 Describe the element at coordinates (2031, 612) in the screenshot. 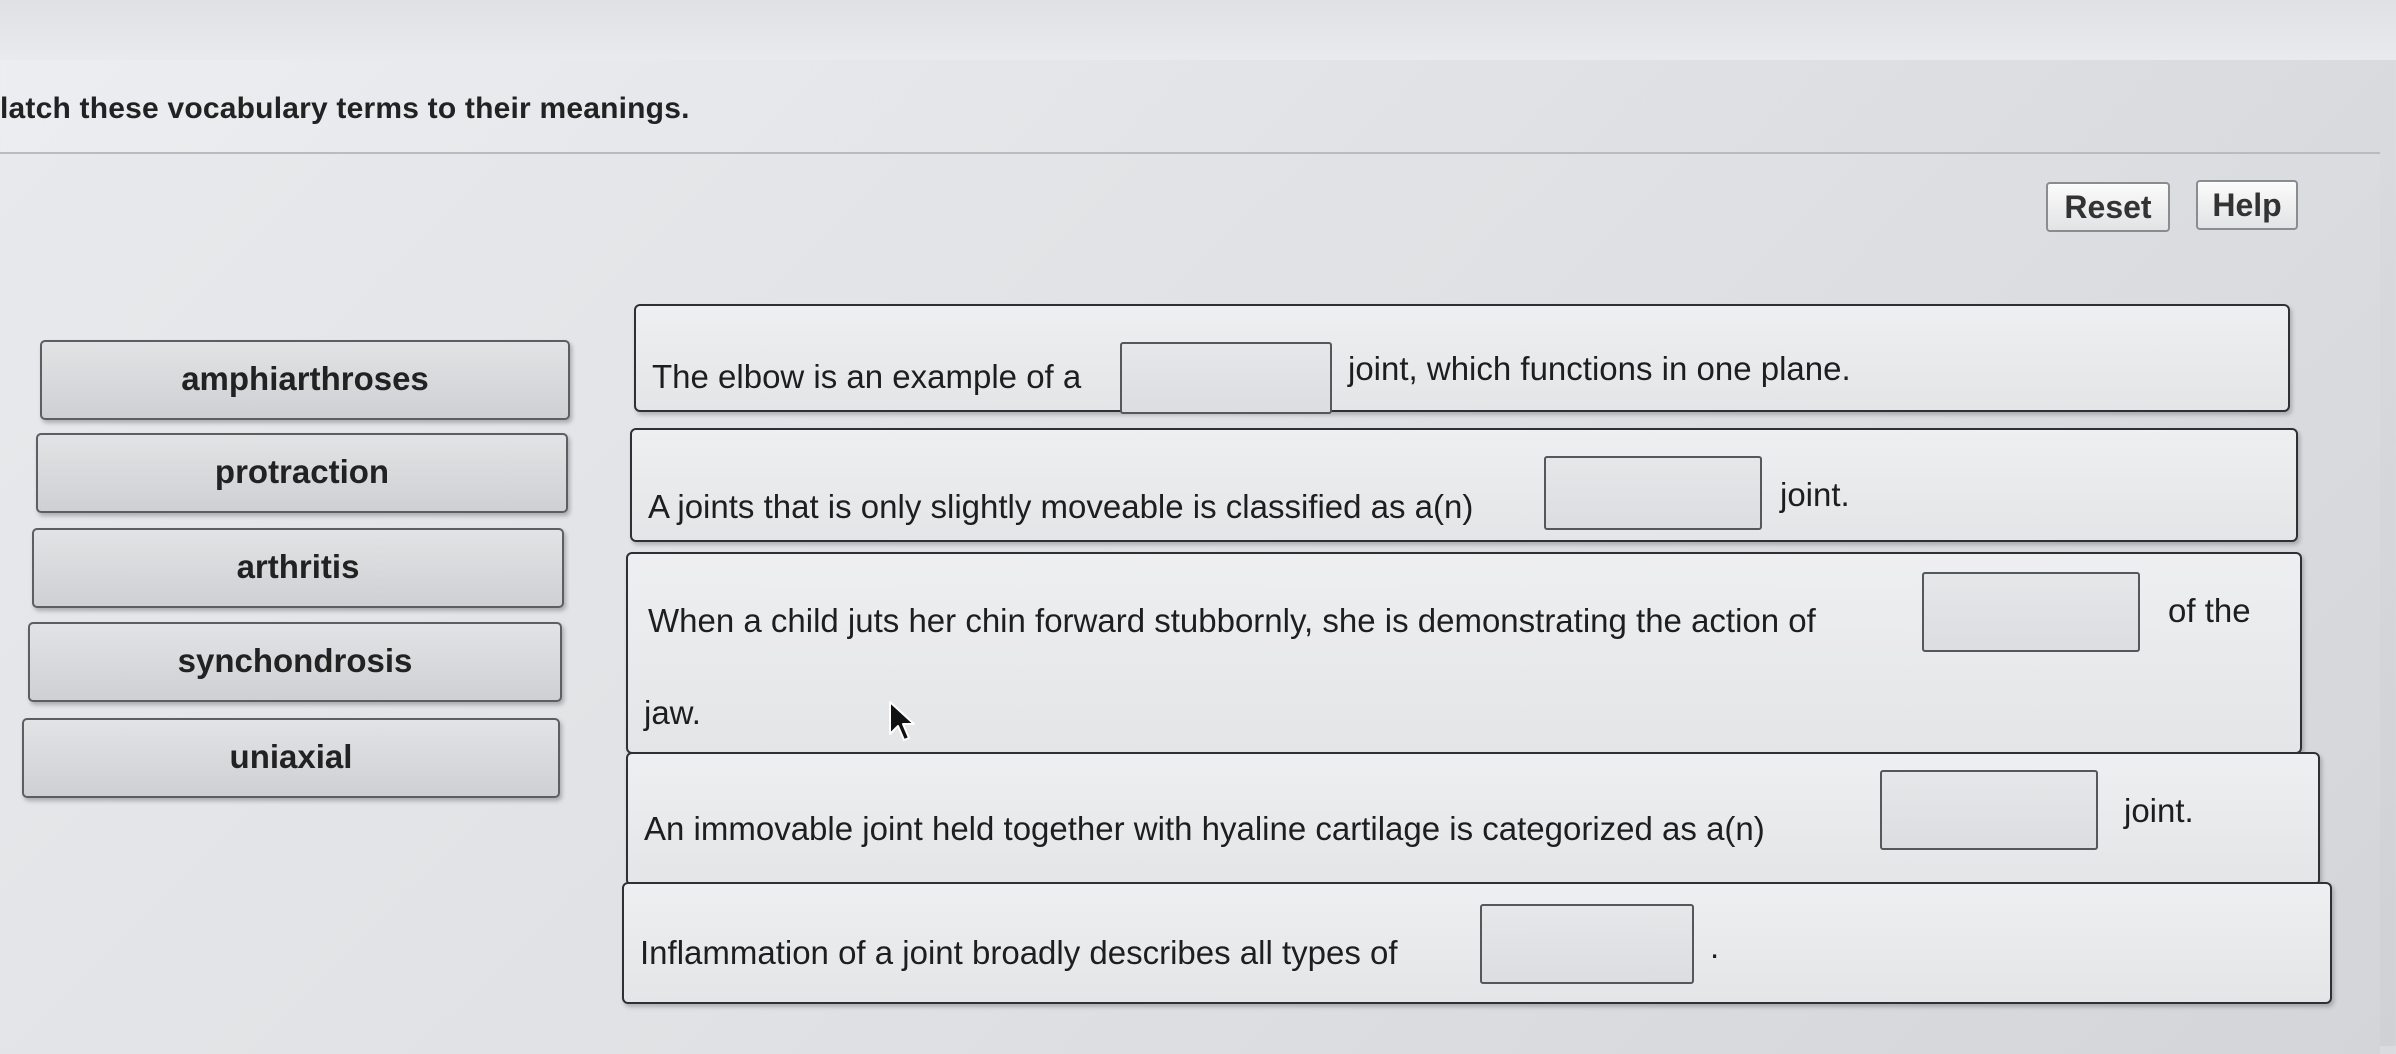

I see `question-3-drop-target` at that location.